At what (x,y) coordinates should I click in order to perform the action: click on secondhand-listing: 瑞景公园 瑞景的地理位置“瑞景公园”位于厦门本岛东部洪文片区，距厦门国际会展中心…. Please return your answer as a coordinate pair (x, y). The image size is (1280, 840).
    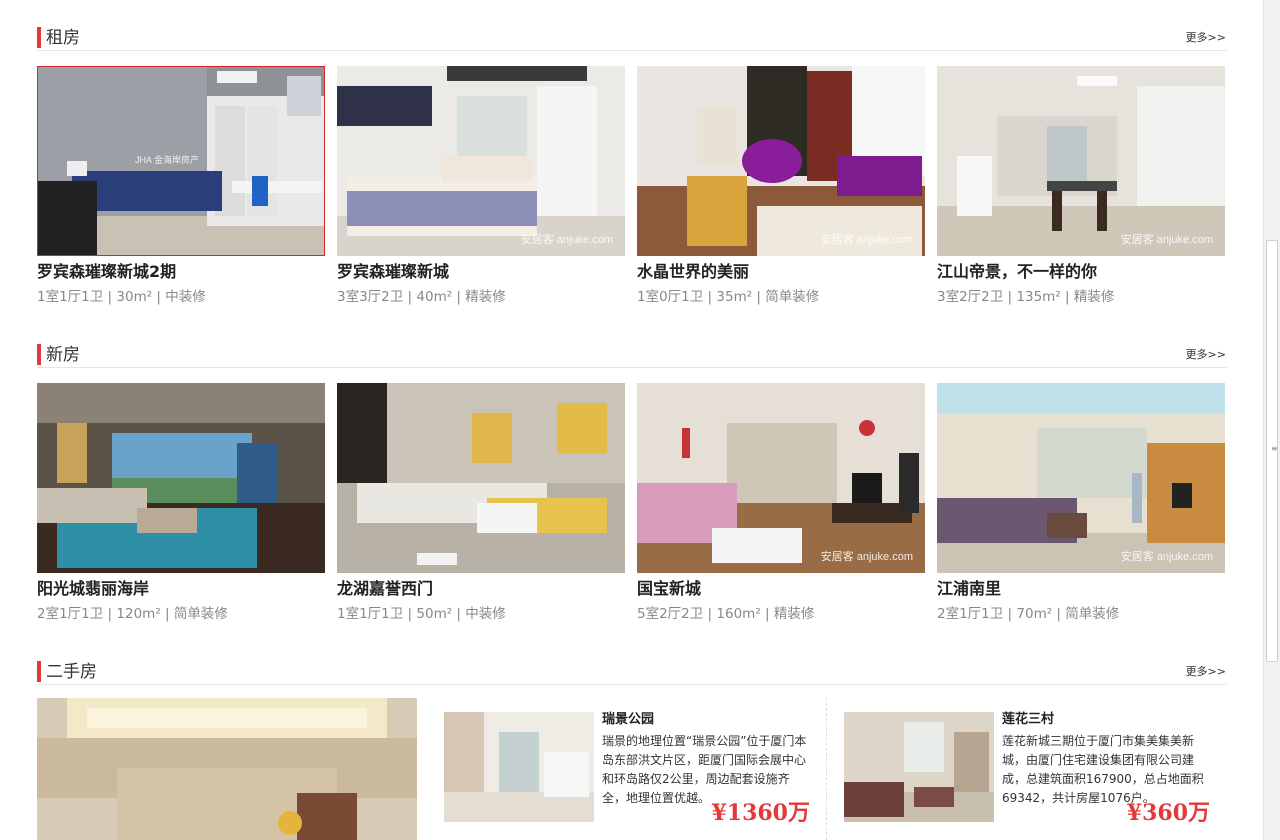
    Looking at the image, I should click on (629, 772).